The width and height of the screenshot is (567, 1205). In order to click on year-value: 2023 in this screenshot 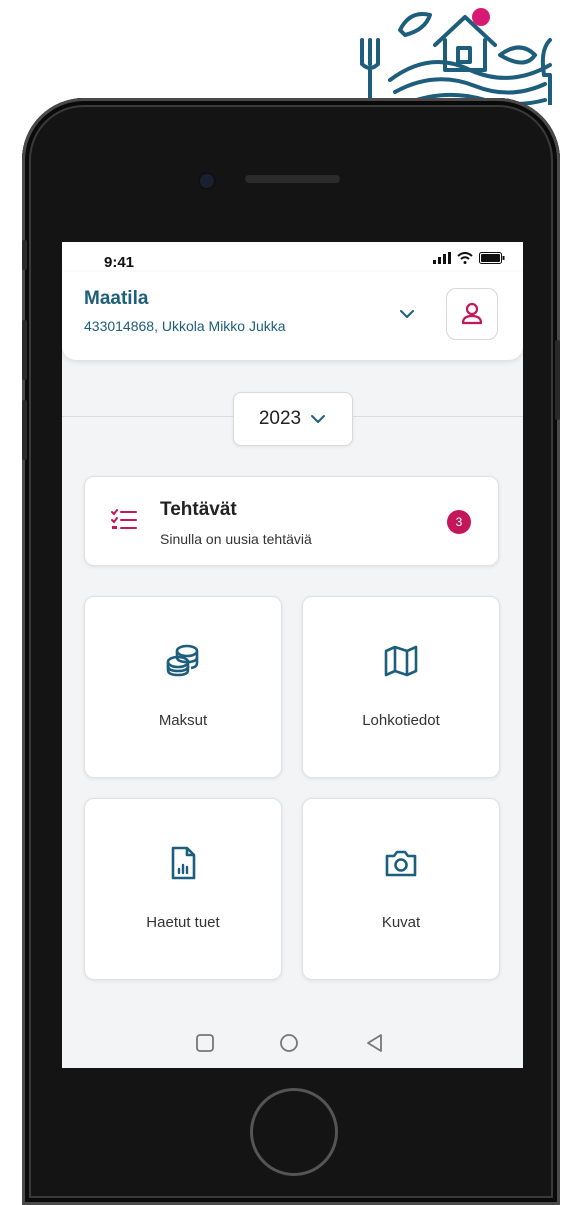, I will do `click(280, 418)`.